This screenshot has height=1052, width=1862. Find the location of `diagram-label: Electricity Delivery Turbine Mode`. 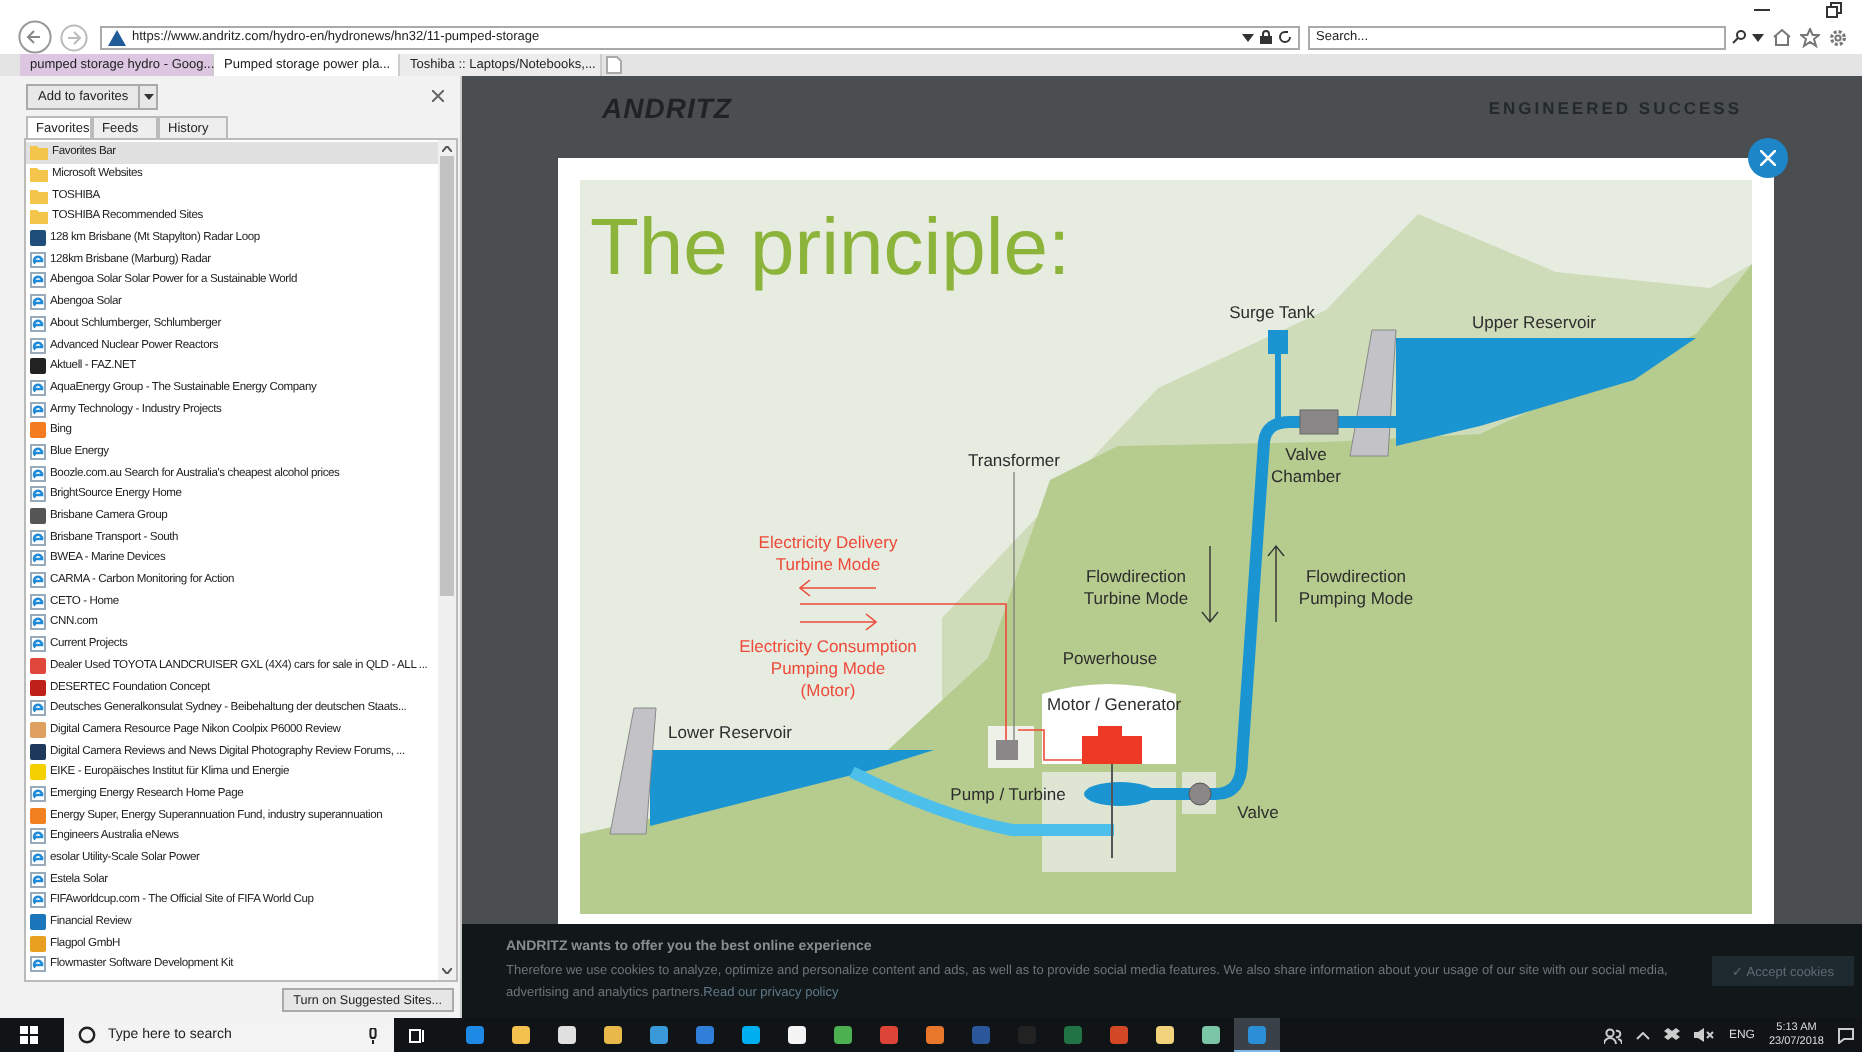

diagram-label: Electricity Delivery Turbine Mode is located at coordinates (828, 553).